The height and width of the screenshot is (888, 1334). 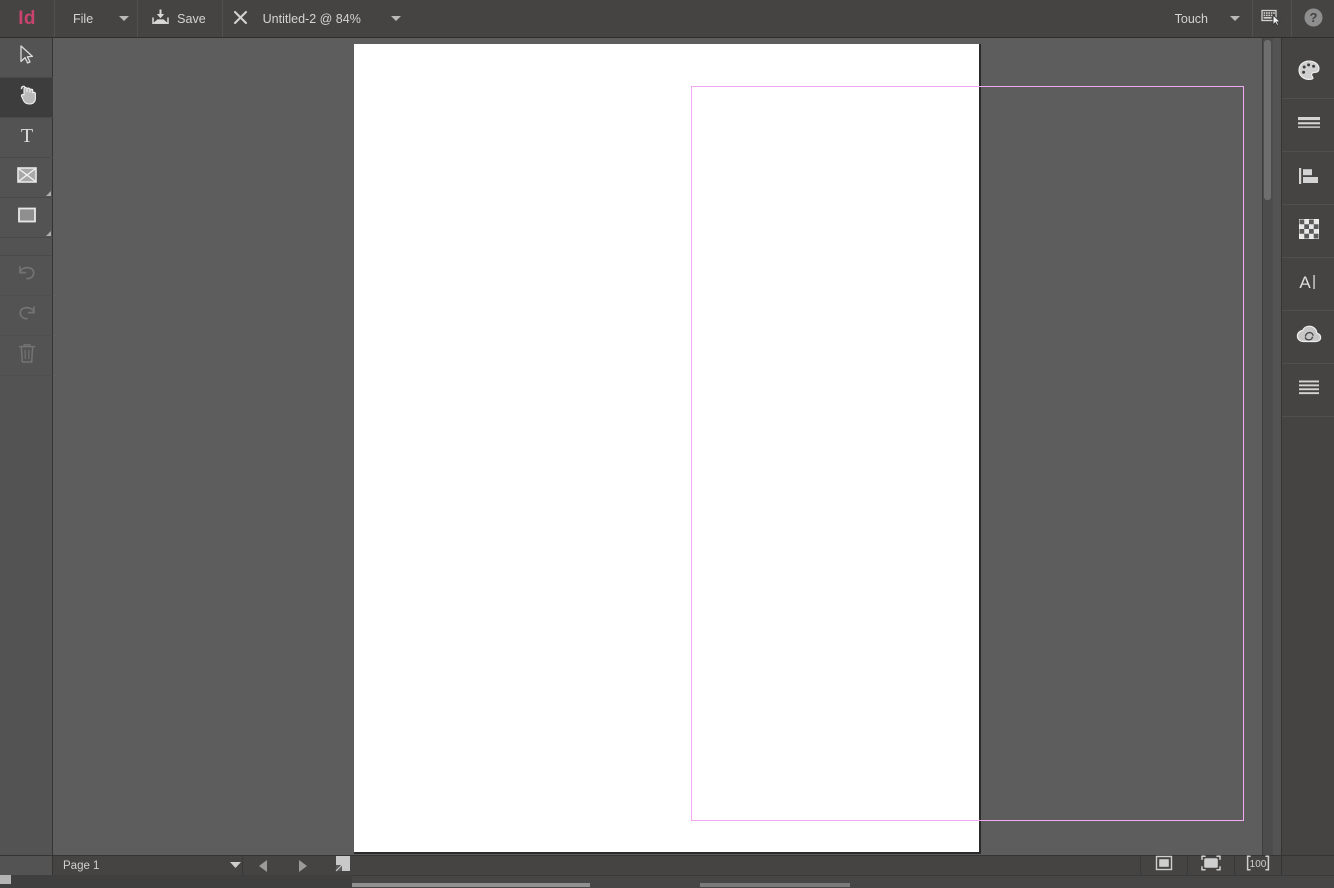 I want to click on triangle-right-icon, so click(x=303, y=865).